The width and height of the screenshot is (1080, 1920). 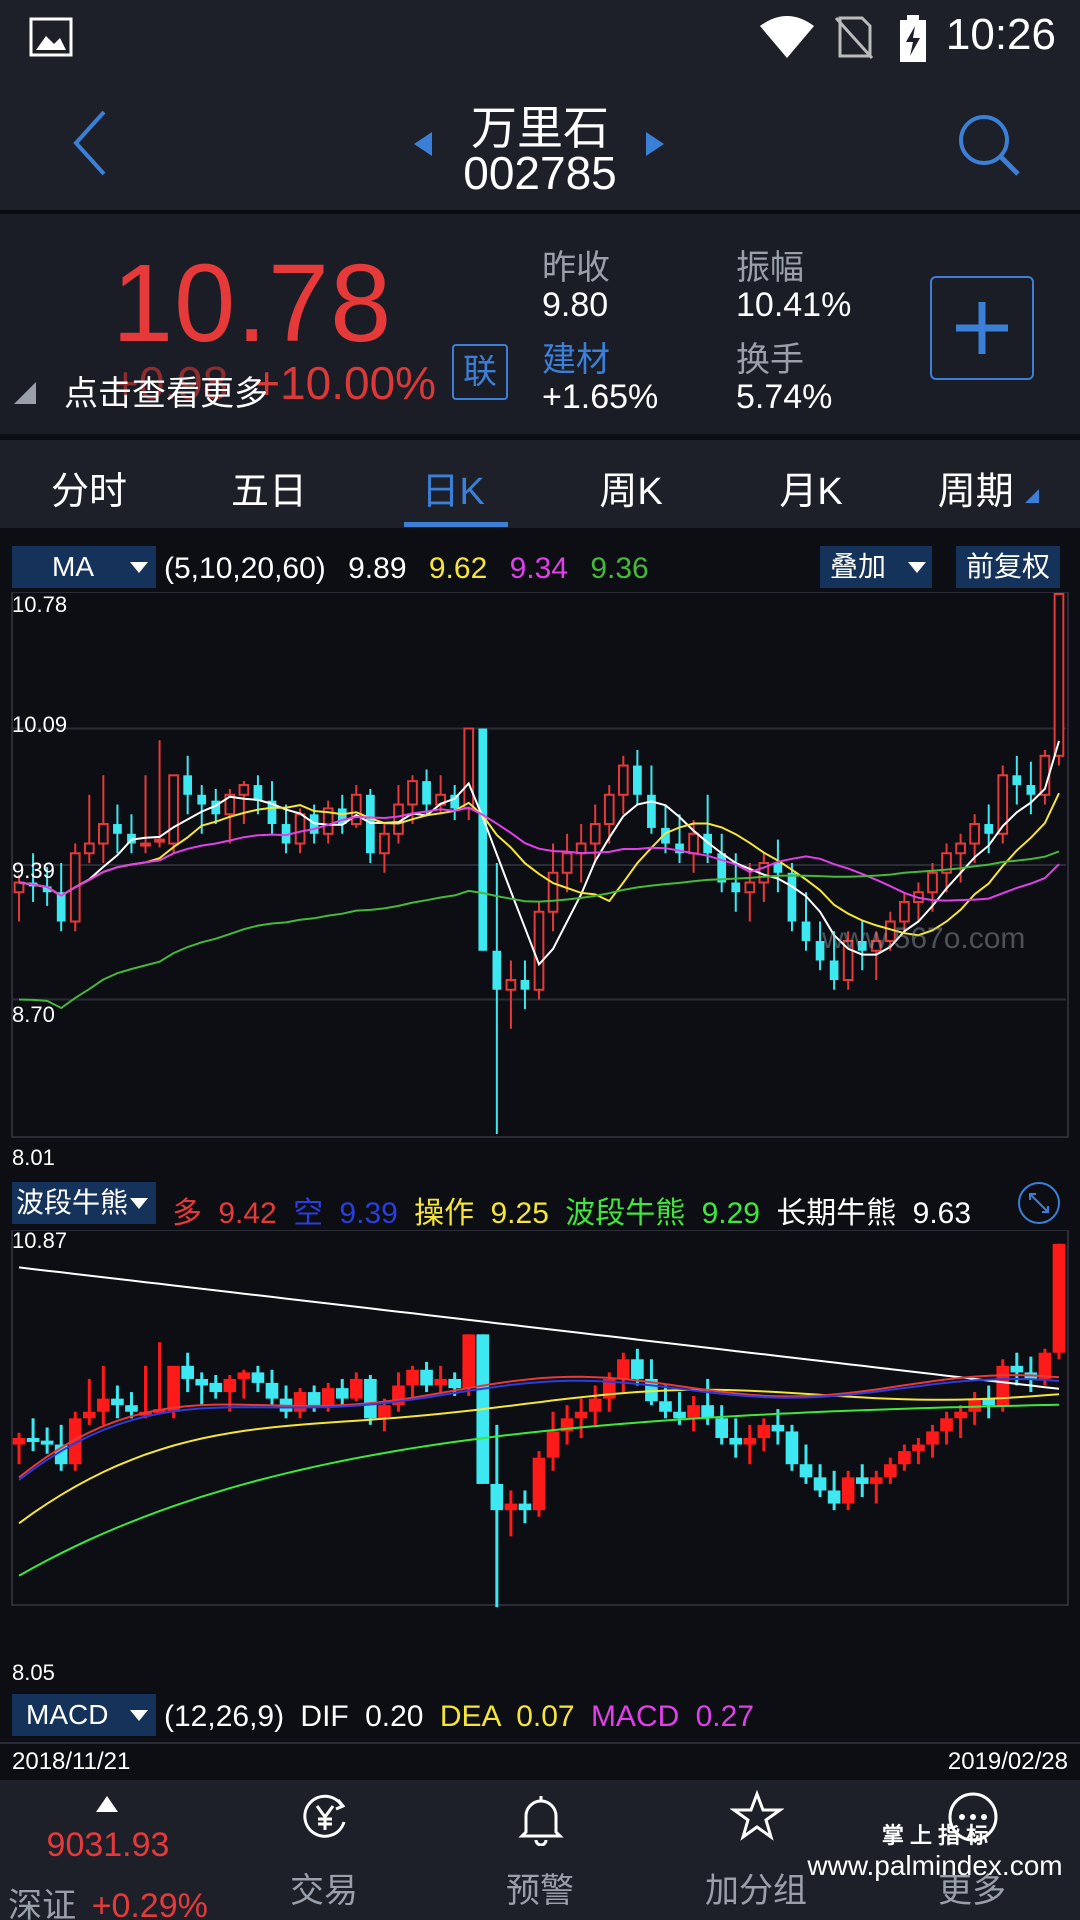 I want to click on index-value: 9031.93, so click(x=108, y=1845).